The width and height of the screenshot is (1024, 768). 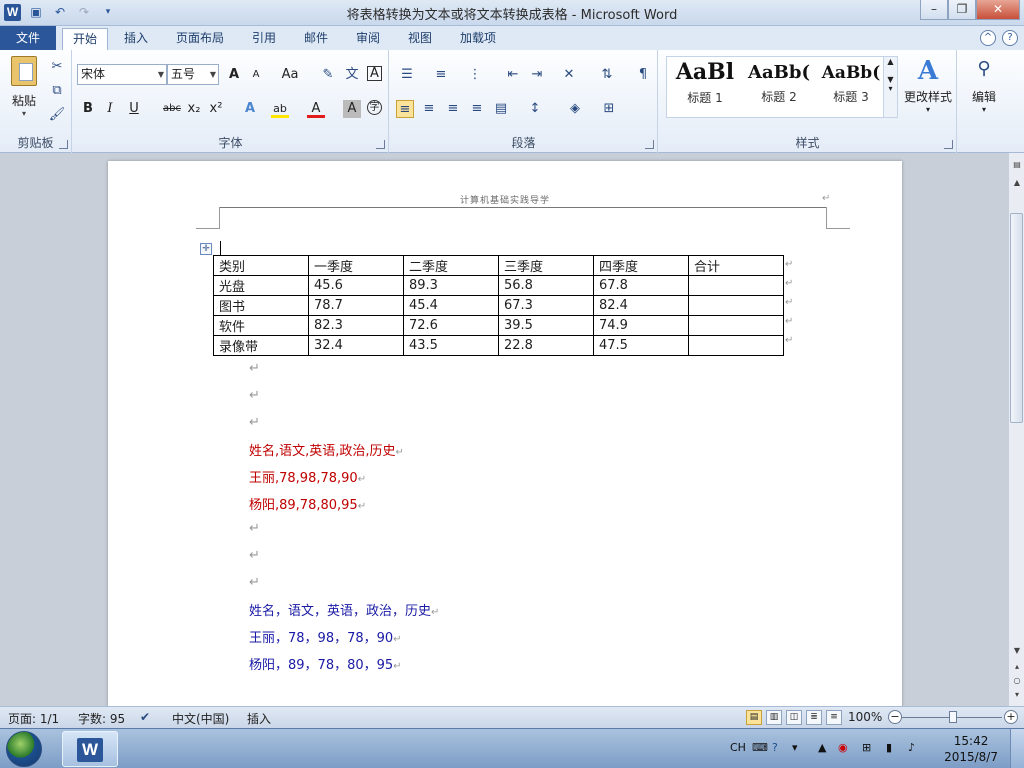 What do you see at coordinates (101, 718) in the screenshot?
I see `word-count: 字数: 95` at bounding box center [101, 718].